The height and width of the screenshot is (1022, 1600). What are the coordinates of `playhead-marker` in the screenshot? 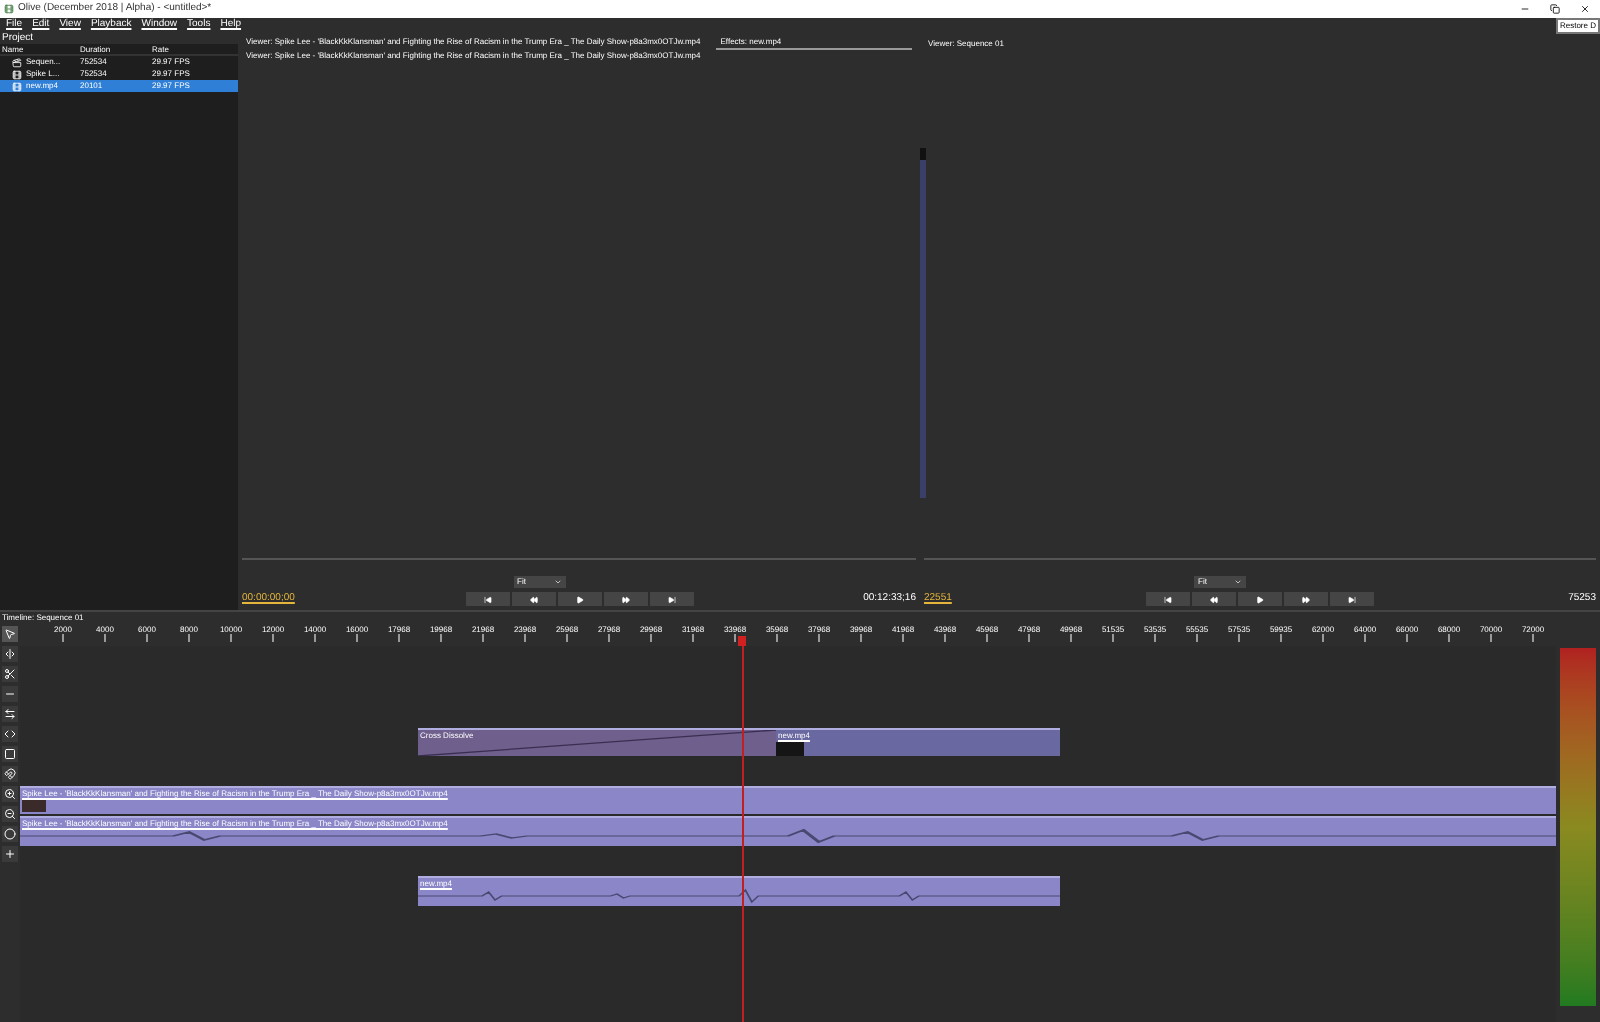 It's located at (742, 641).